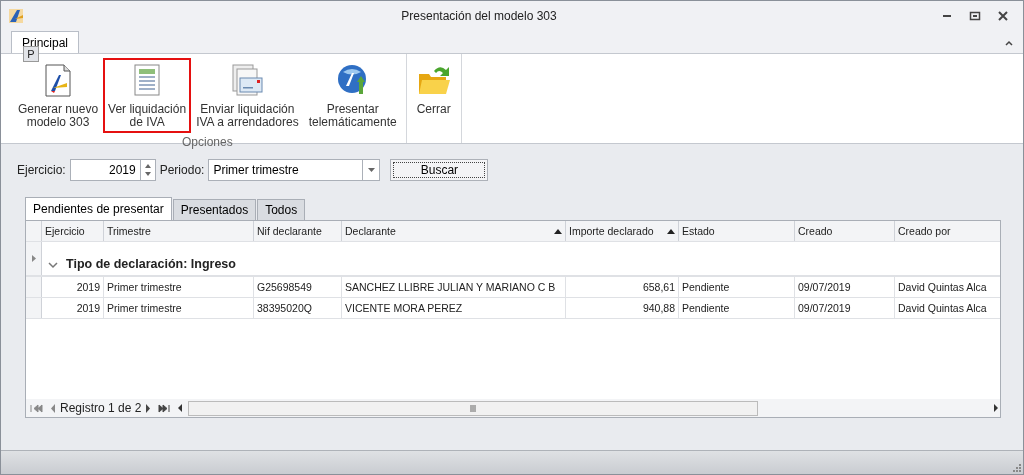 The width and height of the screenshot is (1024, 475). Describe the element at coordinates (996, 408) in the screenshot. I see `scroll-right-icon` at that location.